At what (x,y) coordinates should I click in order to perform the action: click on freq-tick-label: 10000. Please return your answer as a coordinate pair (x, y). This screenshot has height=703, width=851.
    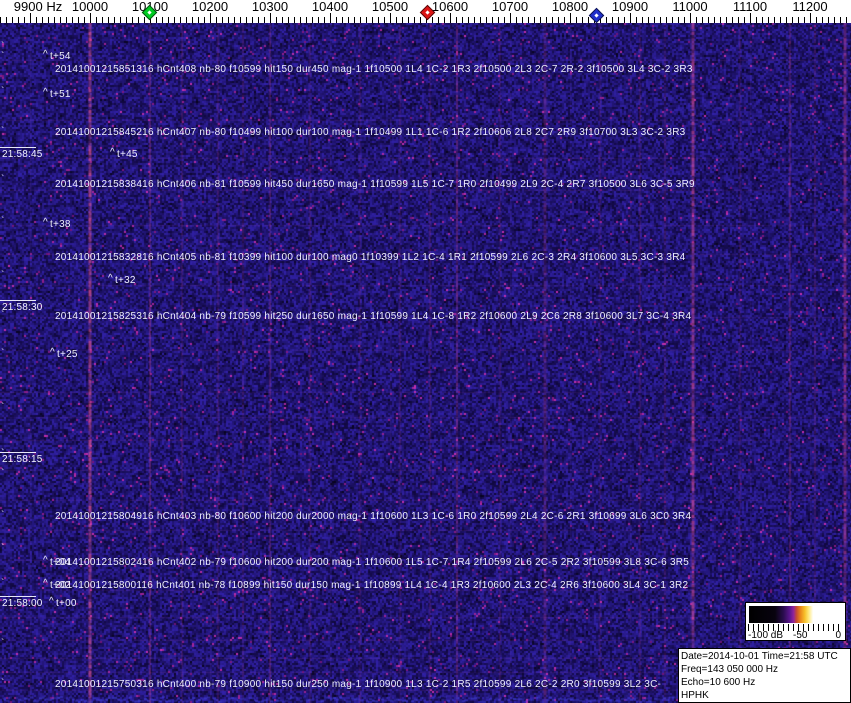
    Looking at the image, I should click on (90, 7).